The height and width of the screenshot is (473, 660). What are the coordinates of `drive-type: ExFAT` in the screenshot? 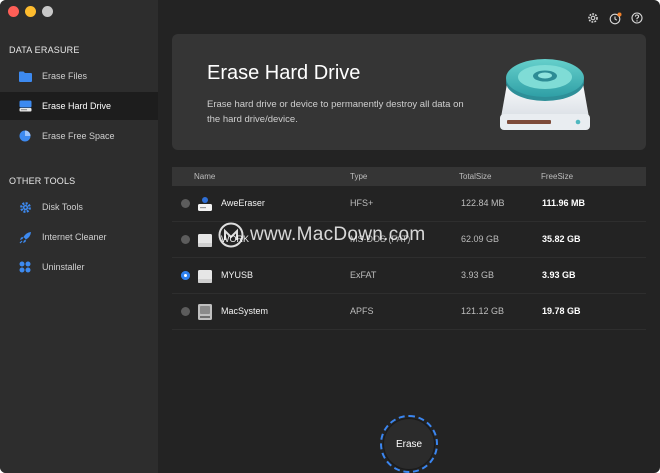 It's located at (363, 275).